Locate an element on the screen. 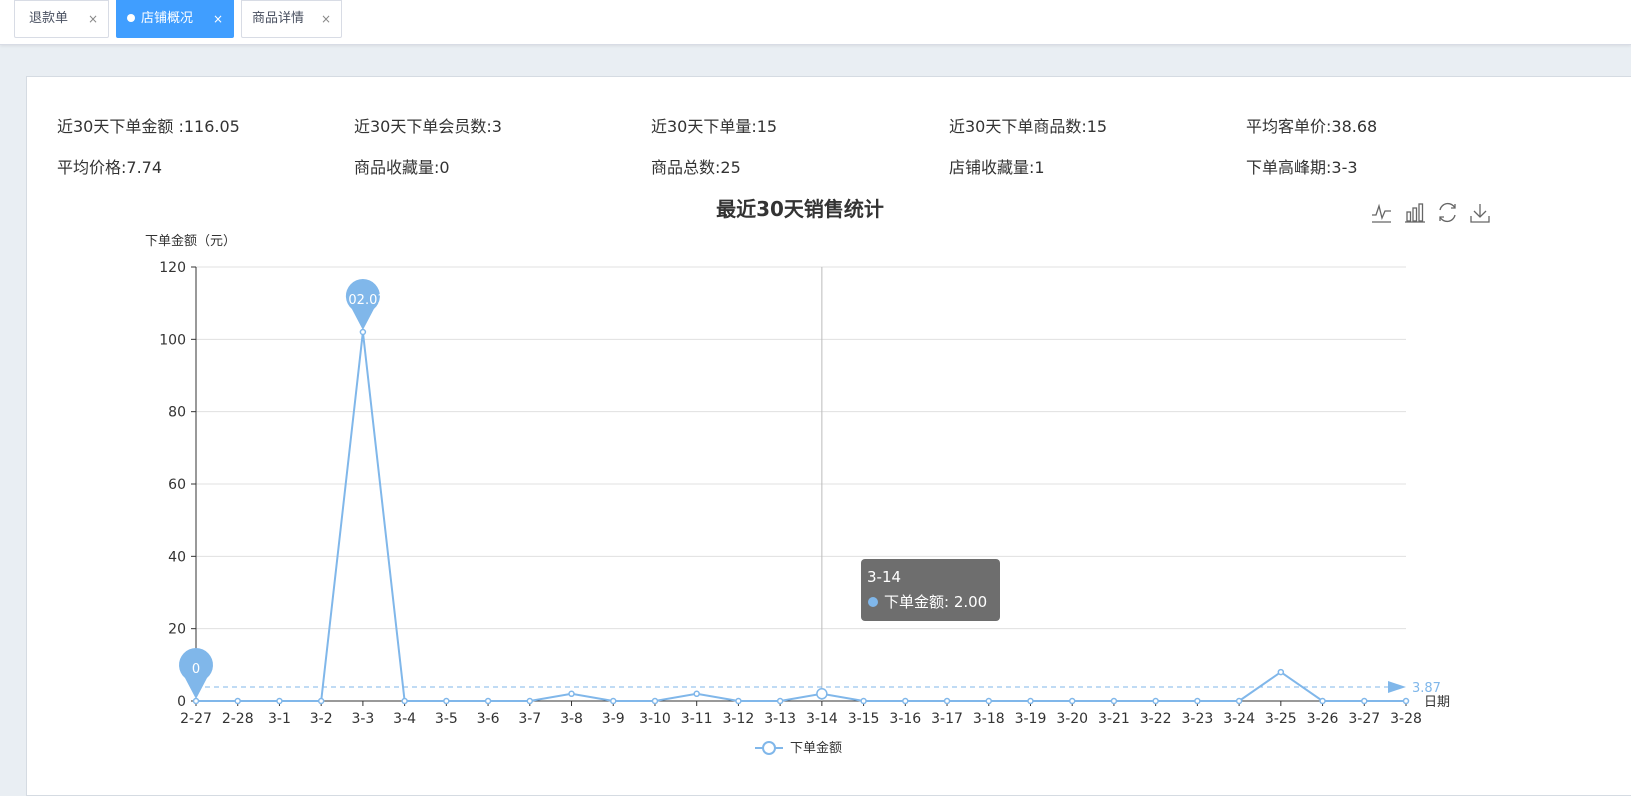 This screenshot has width=1631, height=796. x-tick-label: 3-10 is located at coordinates (655, 719).